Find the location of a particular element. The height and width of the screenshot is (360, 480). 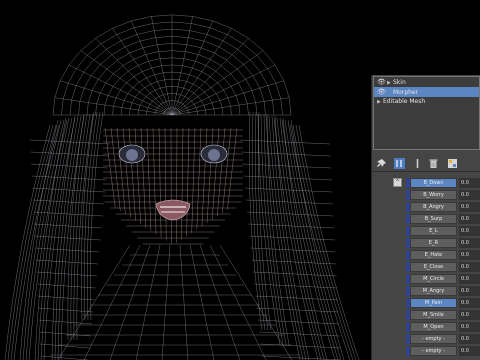

channel-name-button: M_Pain is located at coordinates (433, 303).